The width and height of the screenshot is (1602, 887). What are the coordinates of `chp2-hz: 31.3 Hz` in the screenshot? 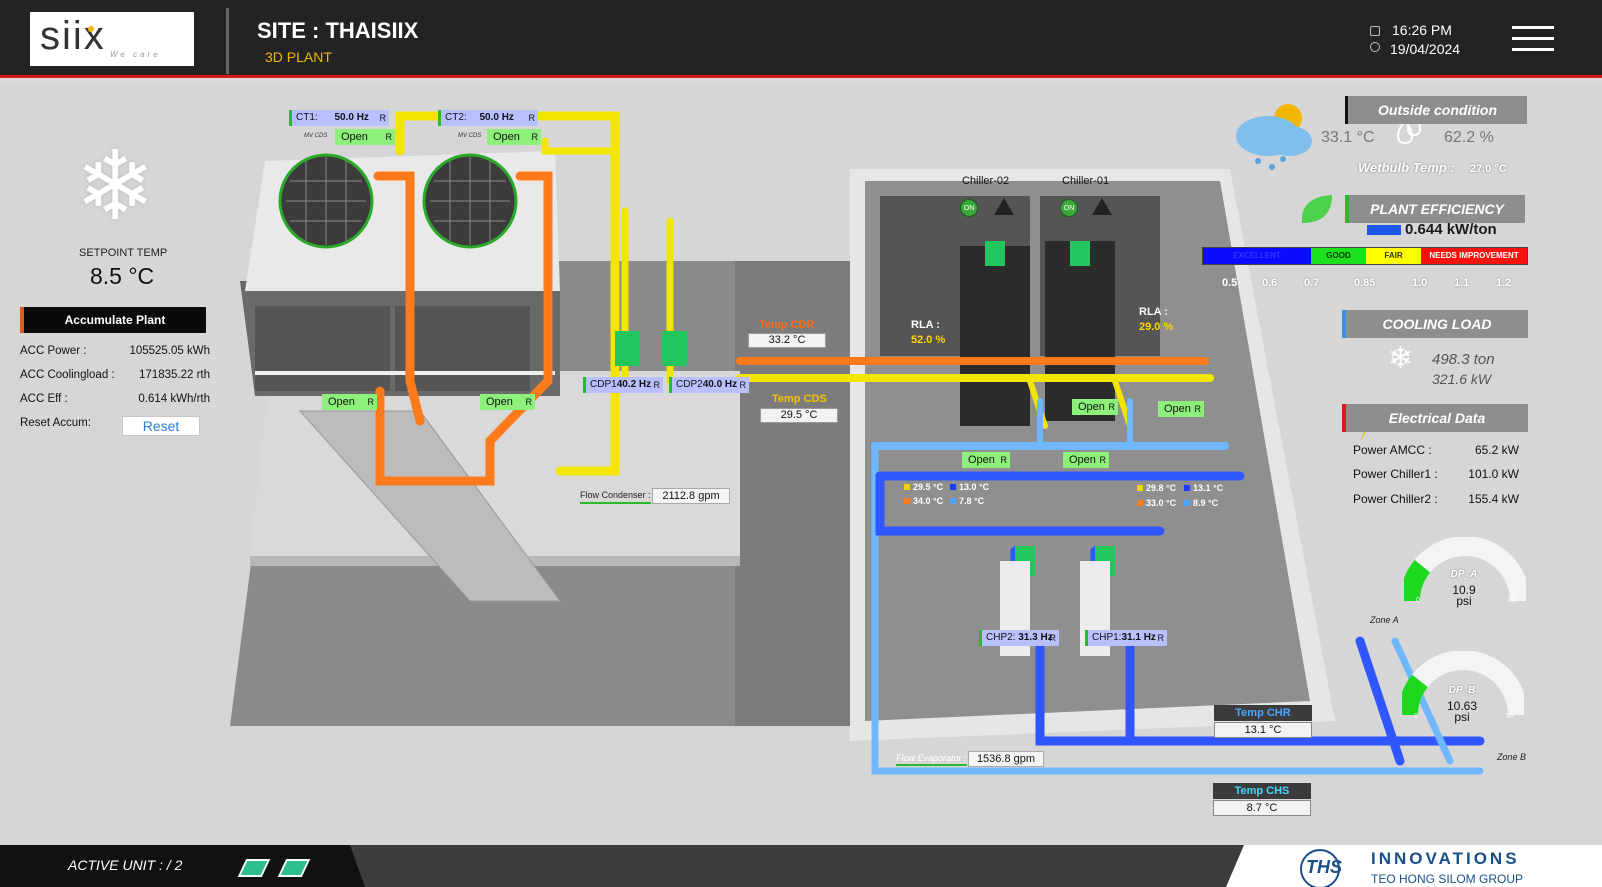 It's located at (1035, 637).